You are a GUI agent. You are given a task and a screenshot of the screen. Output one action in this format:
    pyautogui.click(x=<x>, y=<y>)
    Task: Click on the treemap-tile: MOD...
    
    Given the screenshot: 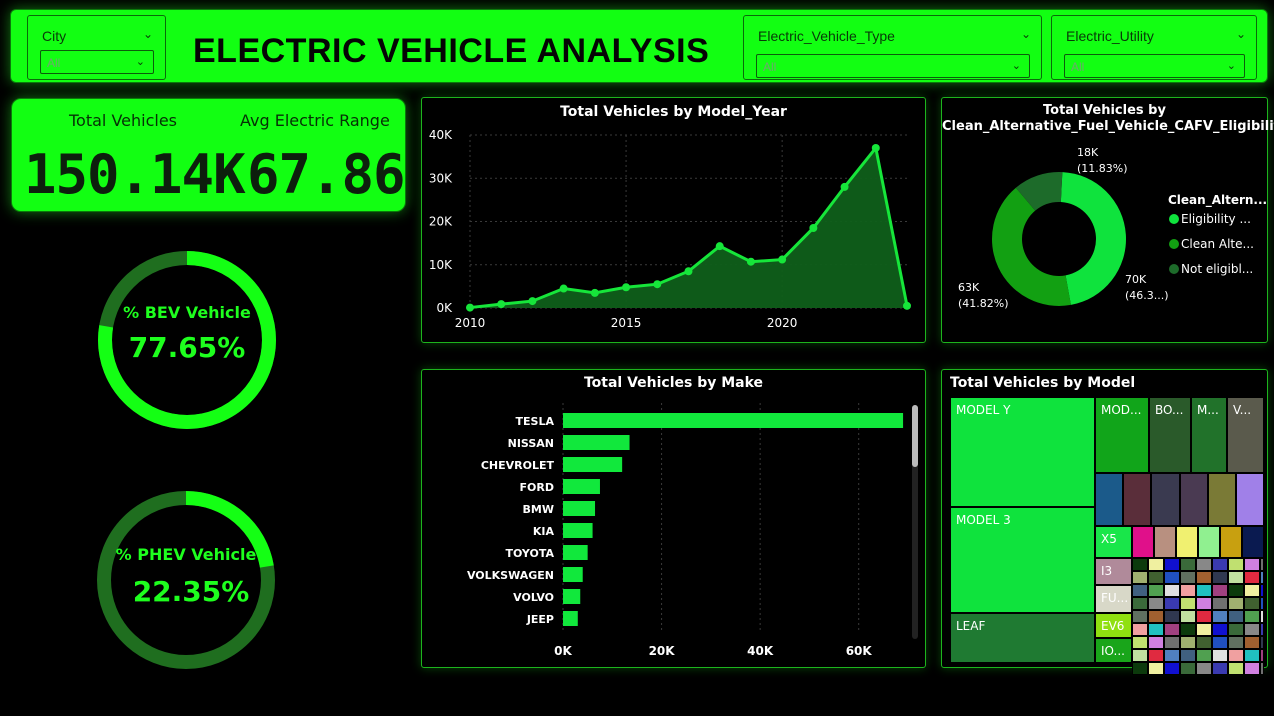 What is the action you would take?
    pyautogui.click(x=1122, y=435)
    